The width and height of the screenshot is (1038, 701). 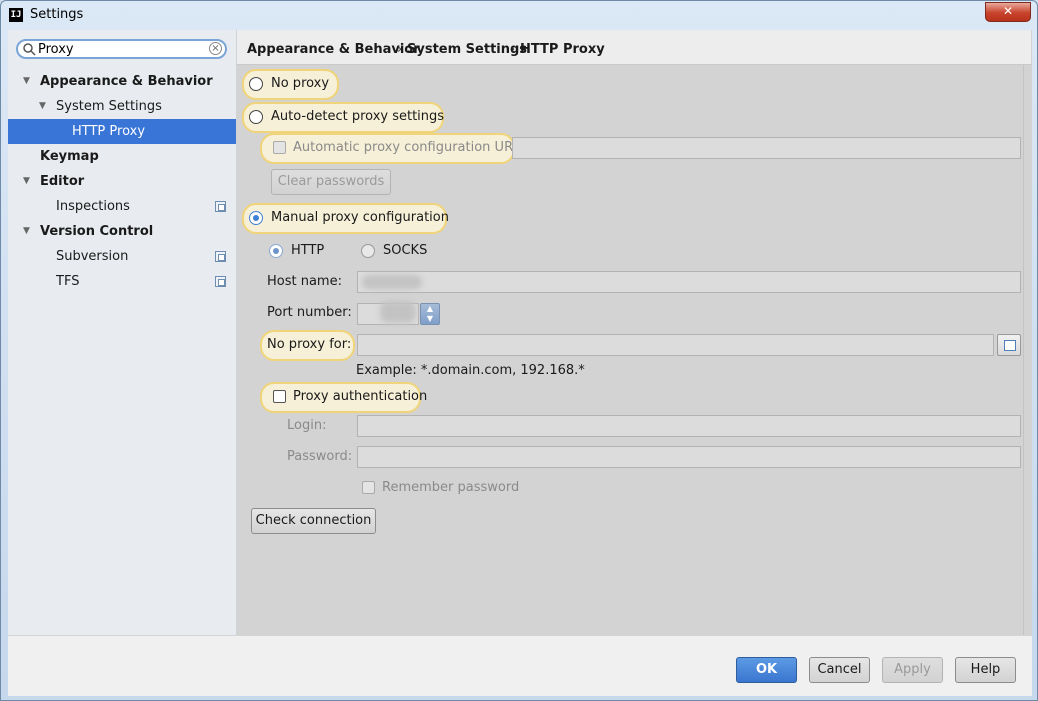 I want to click on socks-label: SOCKS, so click(x=405, y=250).